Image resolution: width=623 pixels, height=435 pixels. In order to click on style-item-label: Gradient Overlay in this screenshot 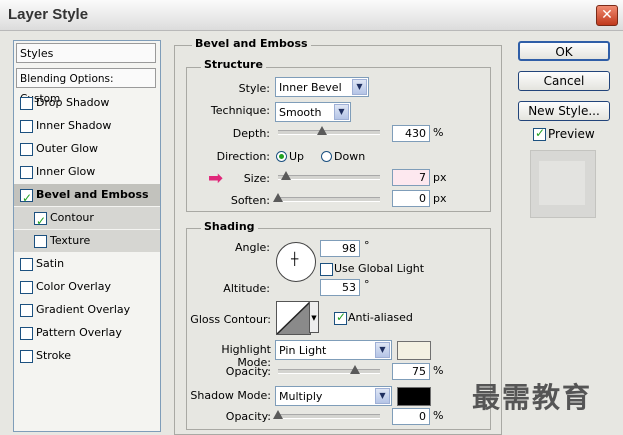, I will do `click(83, 309)`.